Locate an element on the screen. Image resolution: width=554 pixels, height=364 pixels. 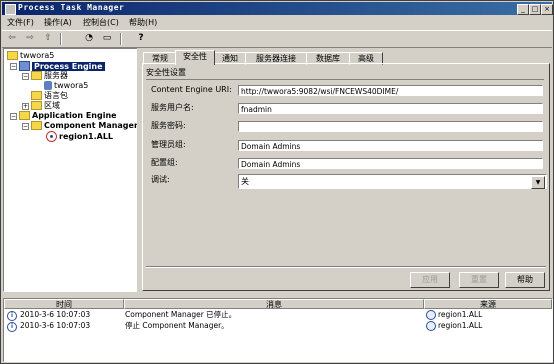
content-engine-uri-field: http://twwora5:9082/wsi/FNCEWS40DIME/ is located at coordinates (390, 90).